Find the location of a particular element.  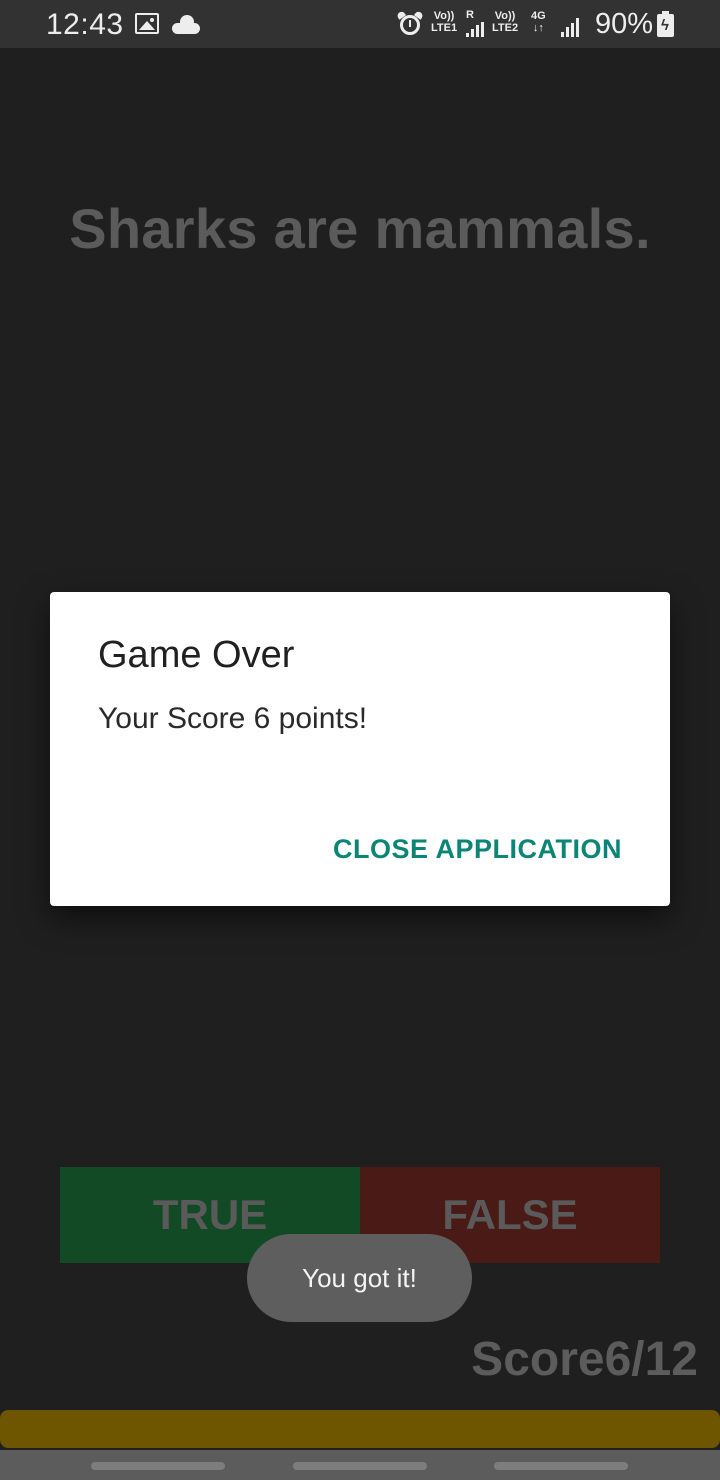

data-activity-icon: ↓↑ is located at coordinates (538, 28).